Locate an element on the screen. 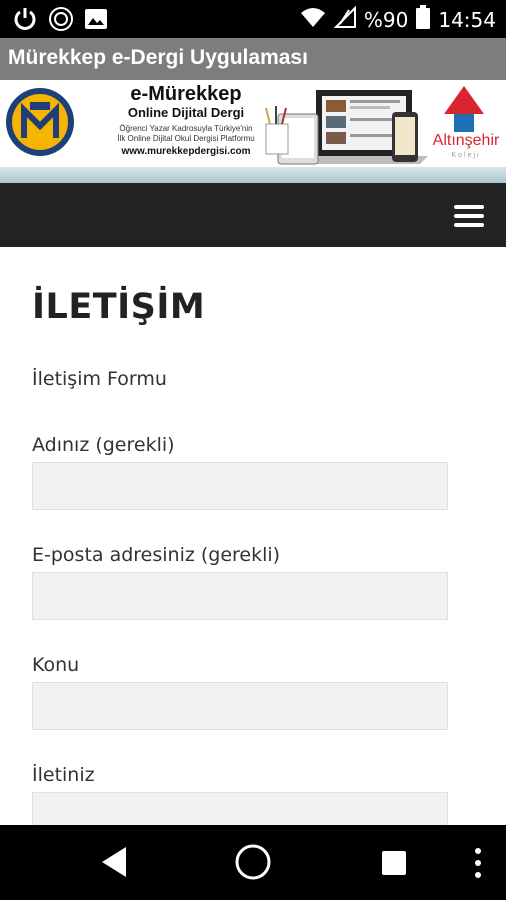 The image size is (506, 900). battery-icon is located at coordinates (423, 19).